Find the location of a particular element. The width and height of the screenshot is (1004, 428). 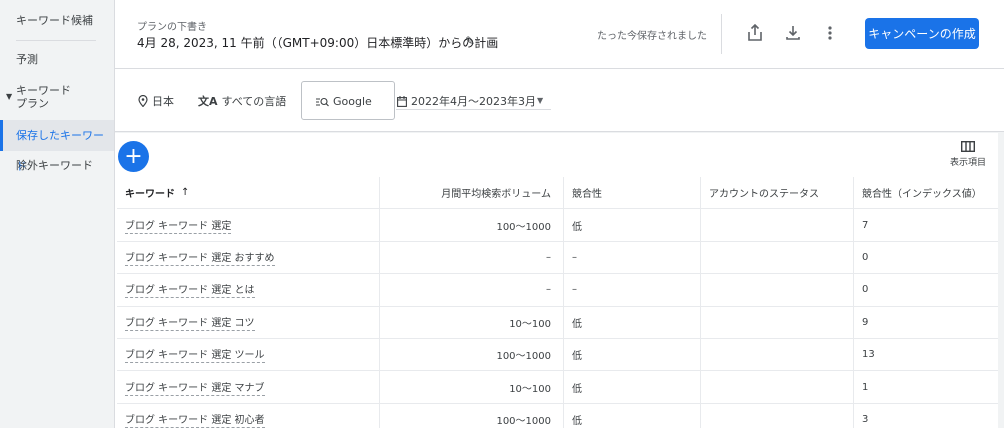

keyword-cell: ブログ キーワード 選定 とは is located at coordinates (248, 290).